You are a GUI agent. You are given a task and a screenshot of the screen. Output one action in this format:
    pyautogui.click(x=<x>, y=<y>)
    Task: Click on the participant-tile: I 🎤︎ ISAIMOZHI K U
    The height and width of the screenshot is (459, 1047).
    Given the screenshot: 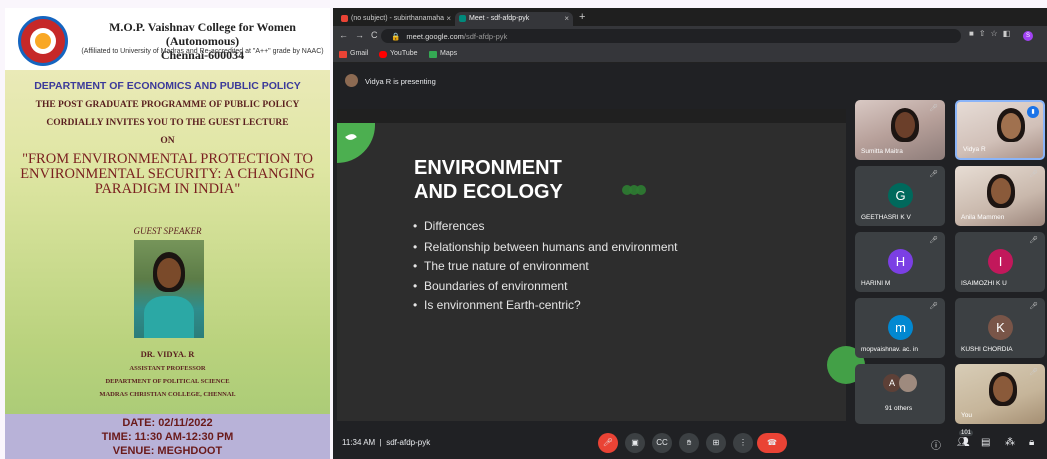 What is the action you would take?
    pyautogui.click(x=1000, y=262)
    